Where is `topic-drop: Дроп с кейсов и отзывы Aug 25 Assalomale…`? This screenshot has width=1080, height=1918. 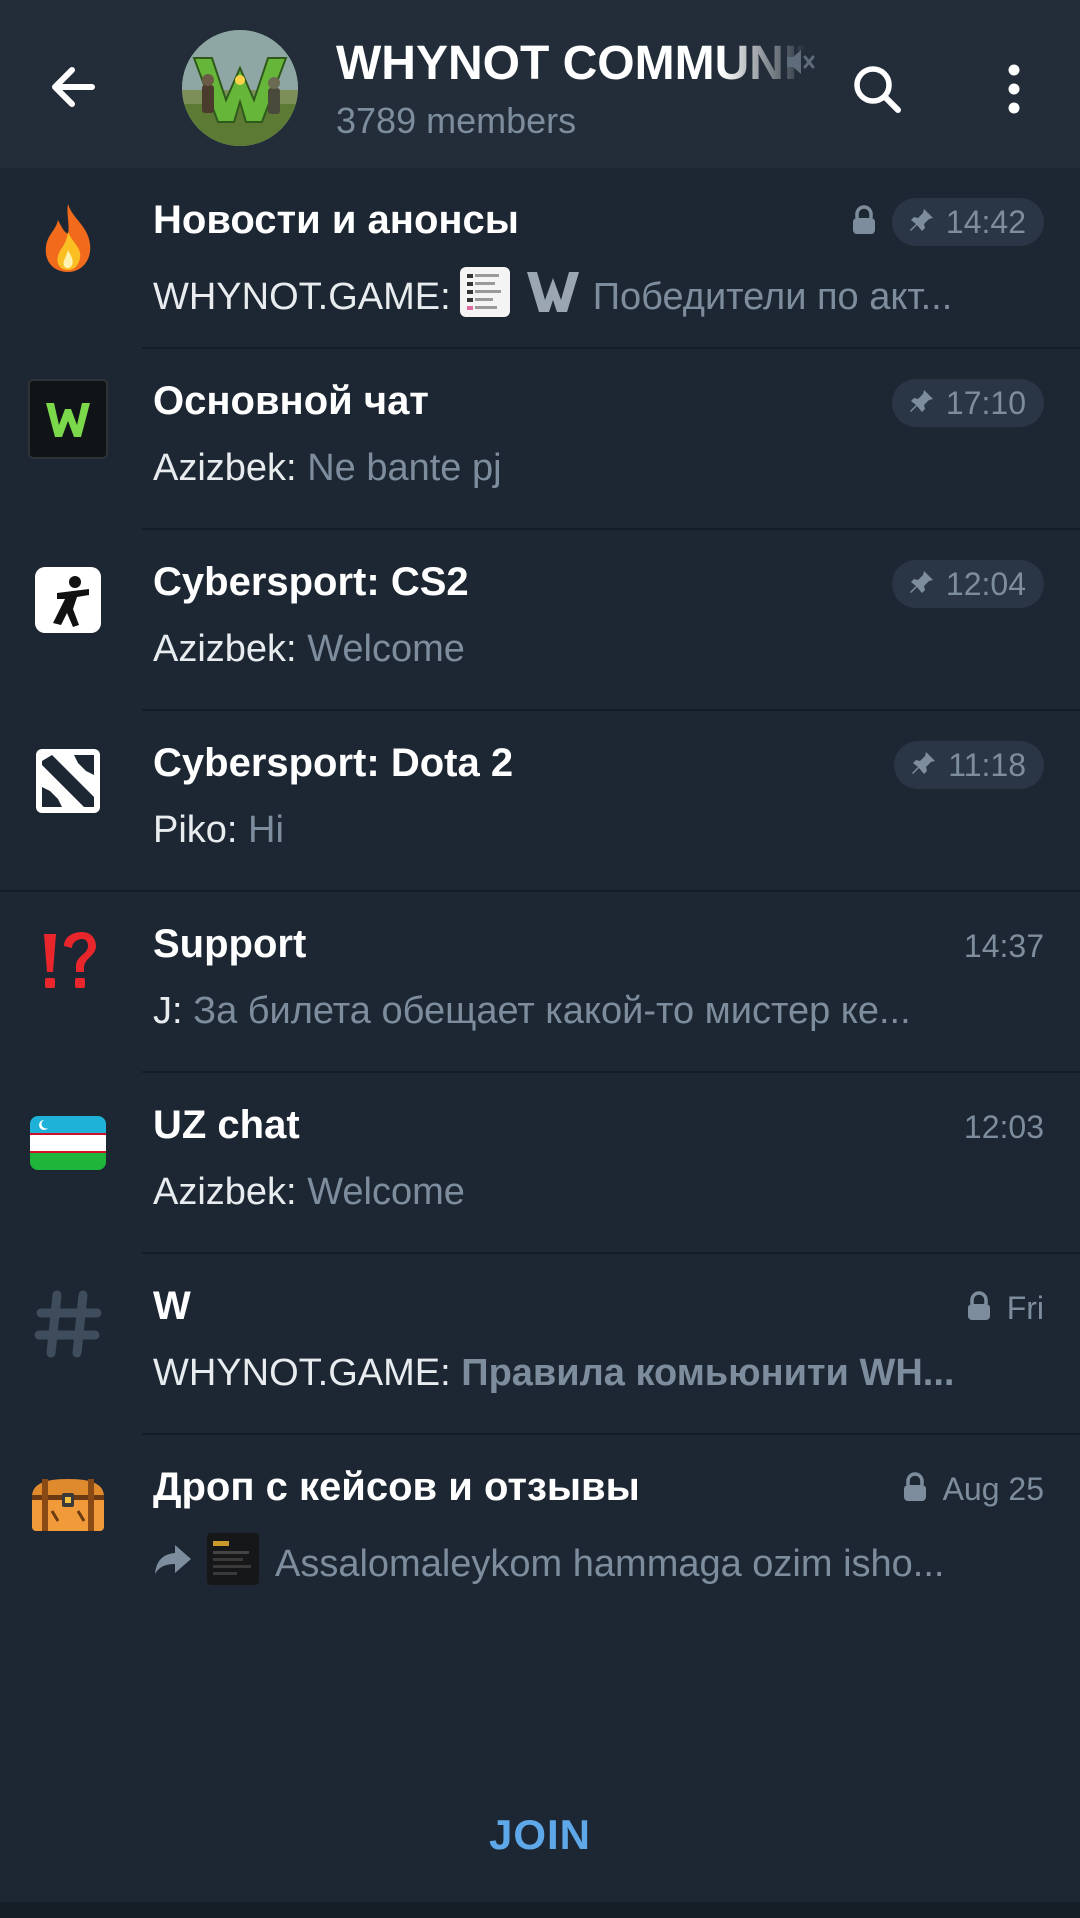 topic-drop: Дроп с кейсов и отзывы Aug 25 Assalomale… is located at coordinates (540, 1525).